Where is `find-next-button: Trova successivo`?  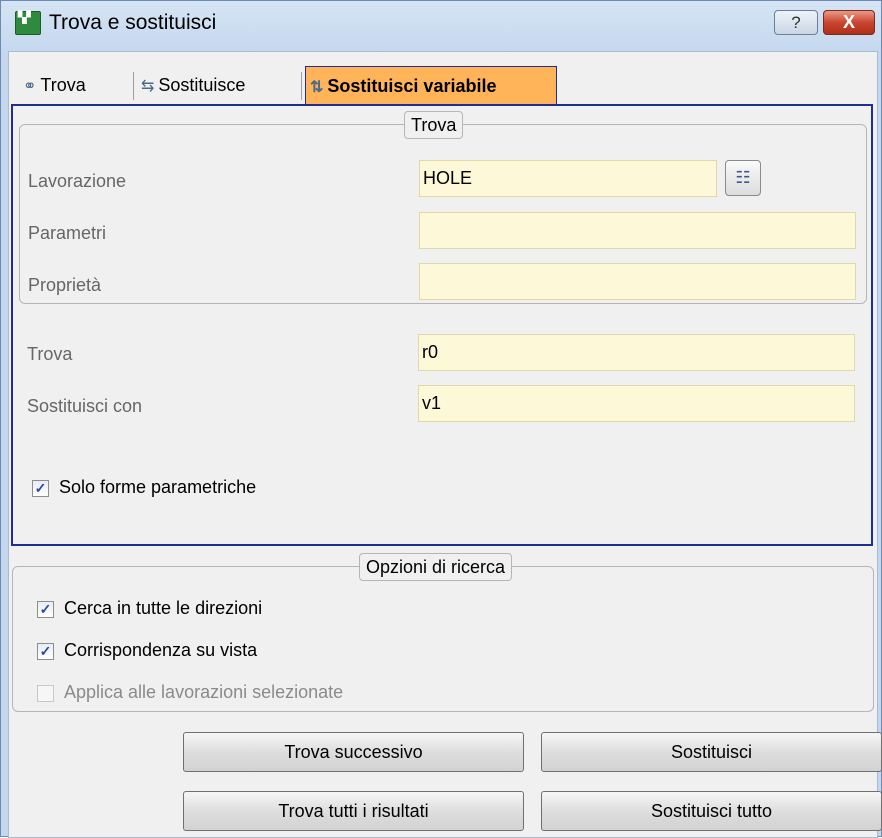 find-next-button: Trova successivo is located at coordinates (353, 752).